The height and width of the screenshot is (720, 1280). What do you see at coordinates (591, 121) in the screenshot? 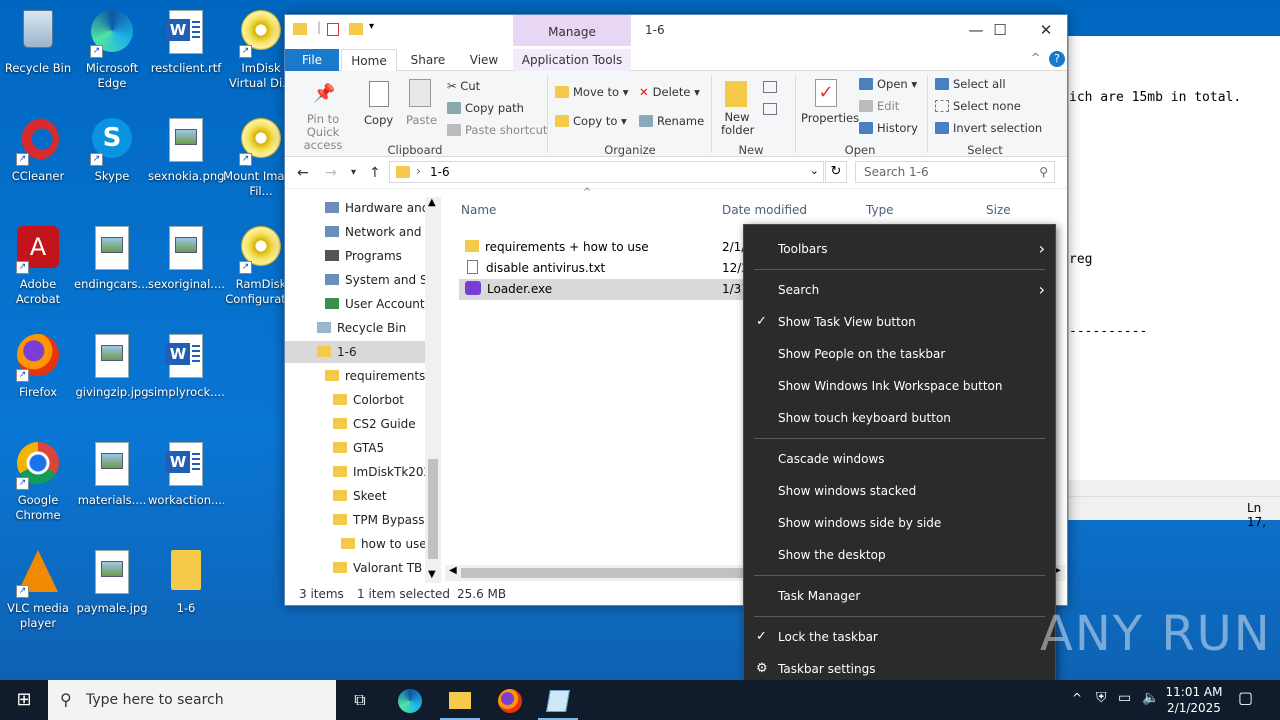
I see `copy-to-button: Copy to ▾` at bounding box center [591, 121].